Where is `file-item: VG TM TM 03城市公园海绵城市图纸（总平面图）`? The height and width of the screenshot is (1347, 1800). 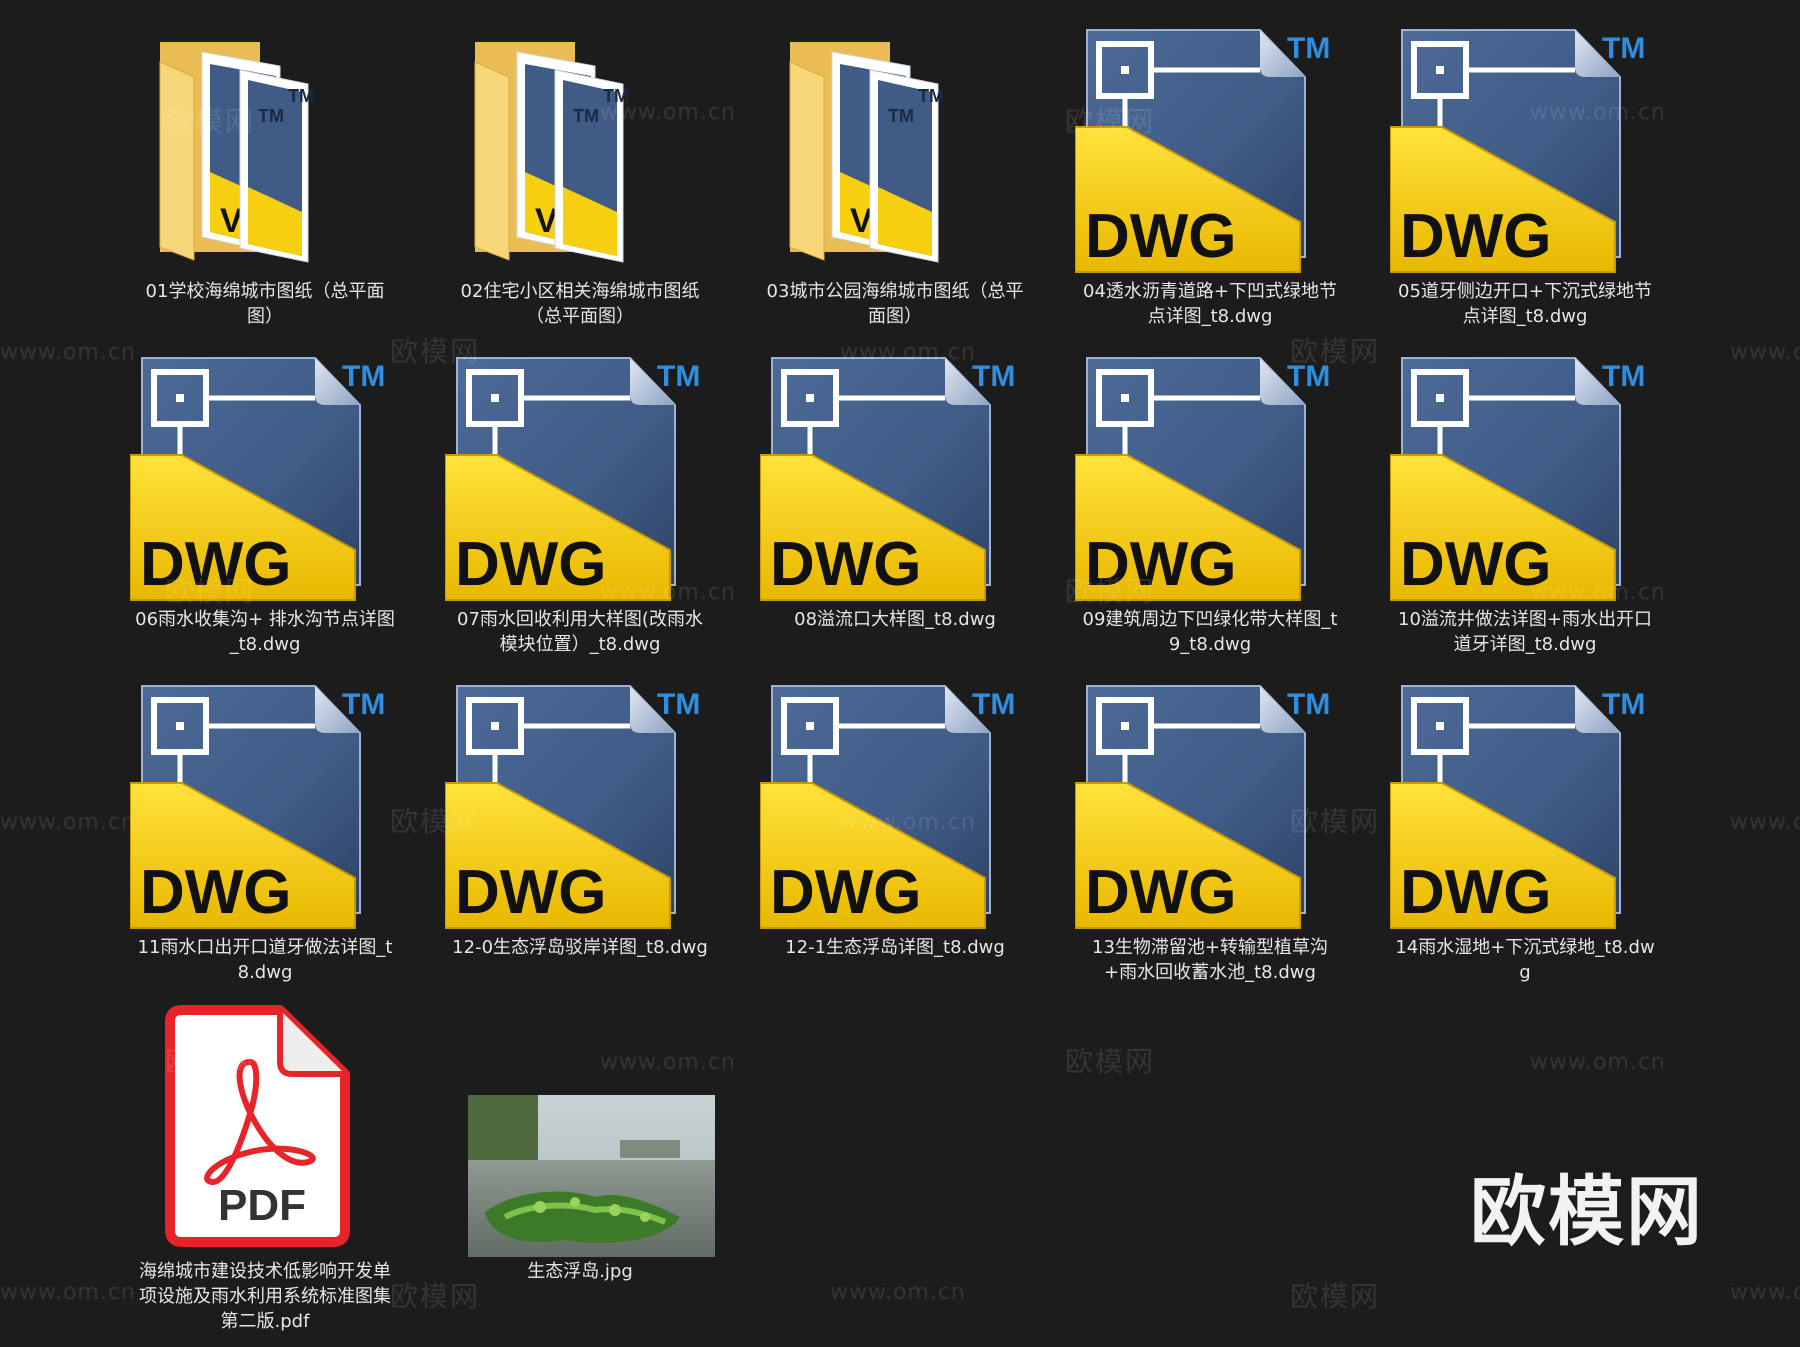 file-item: VG TM TM 03城市公园海绵城市图纸（总平面图） is located at coordinates (895, 175).